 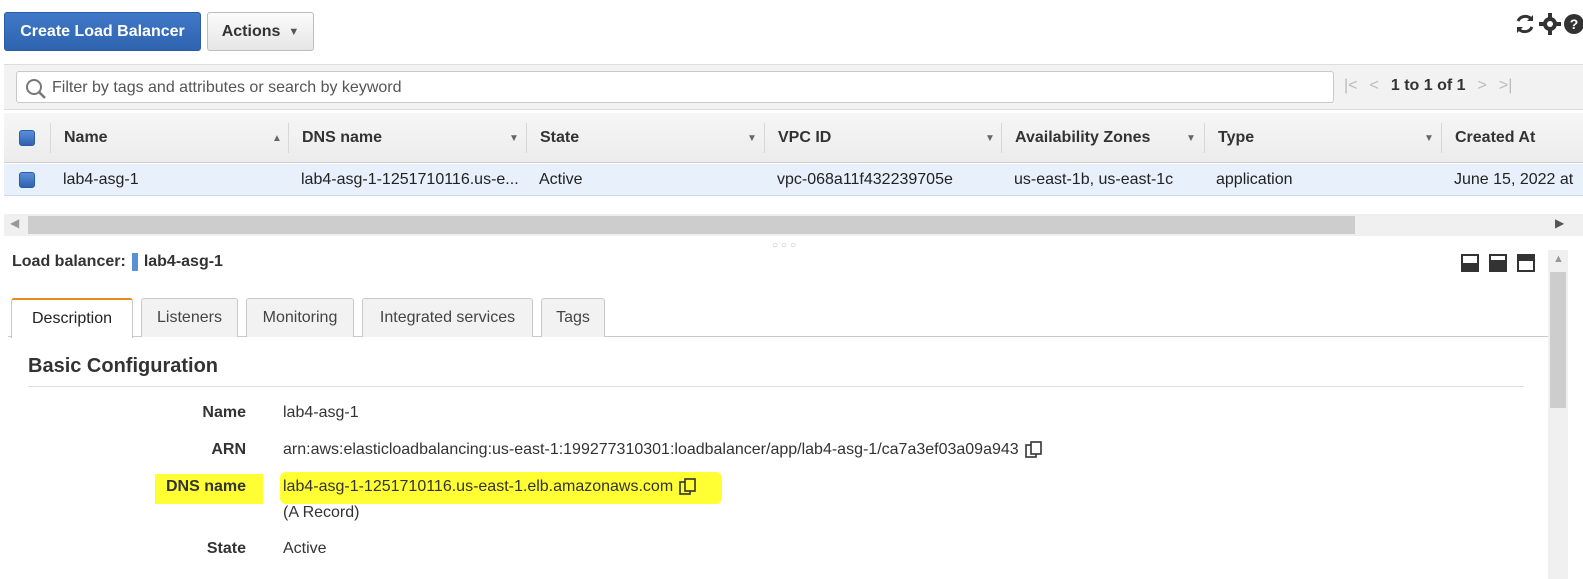 I want to click on last-page-icon: >|, so click(x=1506, y=86).